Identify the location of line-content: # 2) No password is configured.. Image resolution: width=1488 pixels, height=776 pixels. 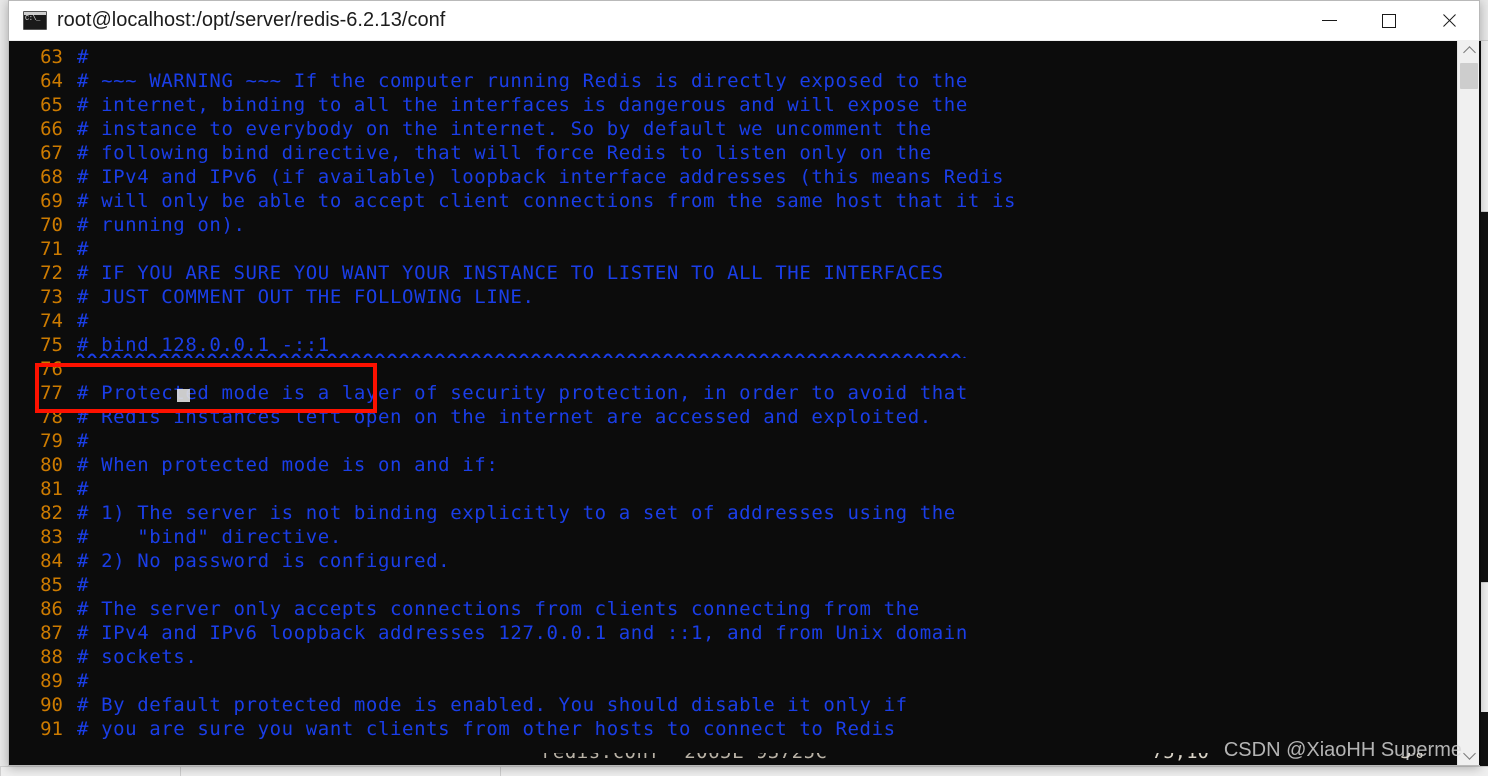
(264, 561).